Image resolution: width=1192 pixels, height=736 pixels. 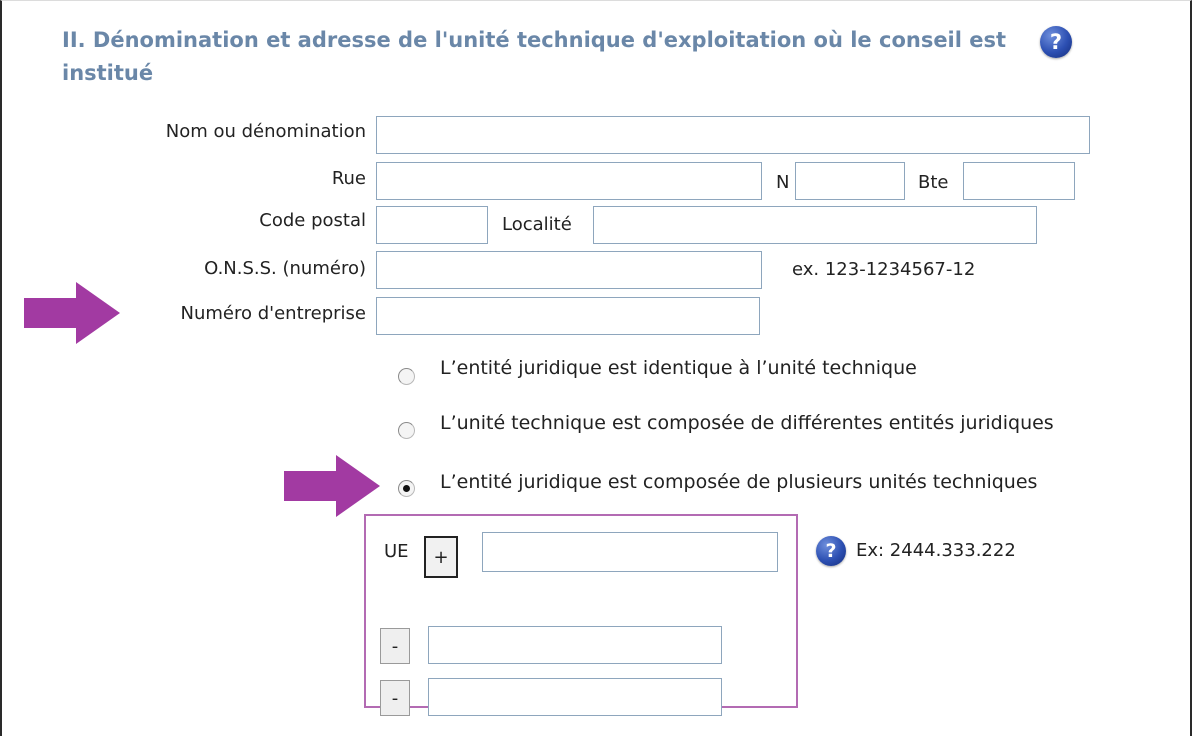 What do you see at coordinates (733, 135) in the screenshot?
I see `nom-input` at bounding box center [733, 135].